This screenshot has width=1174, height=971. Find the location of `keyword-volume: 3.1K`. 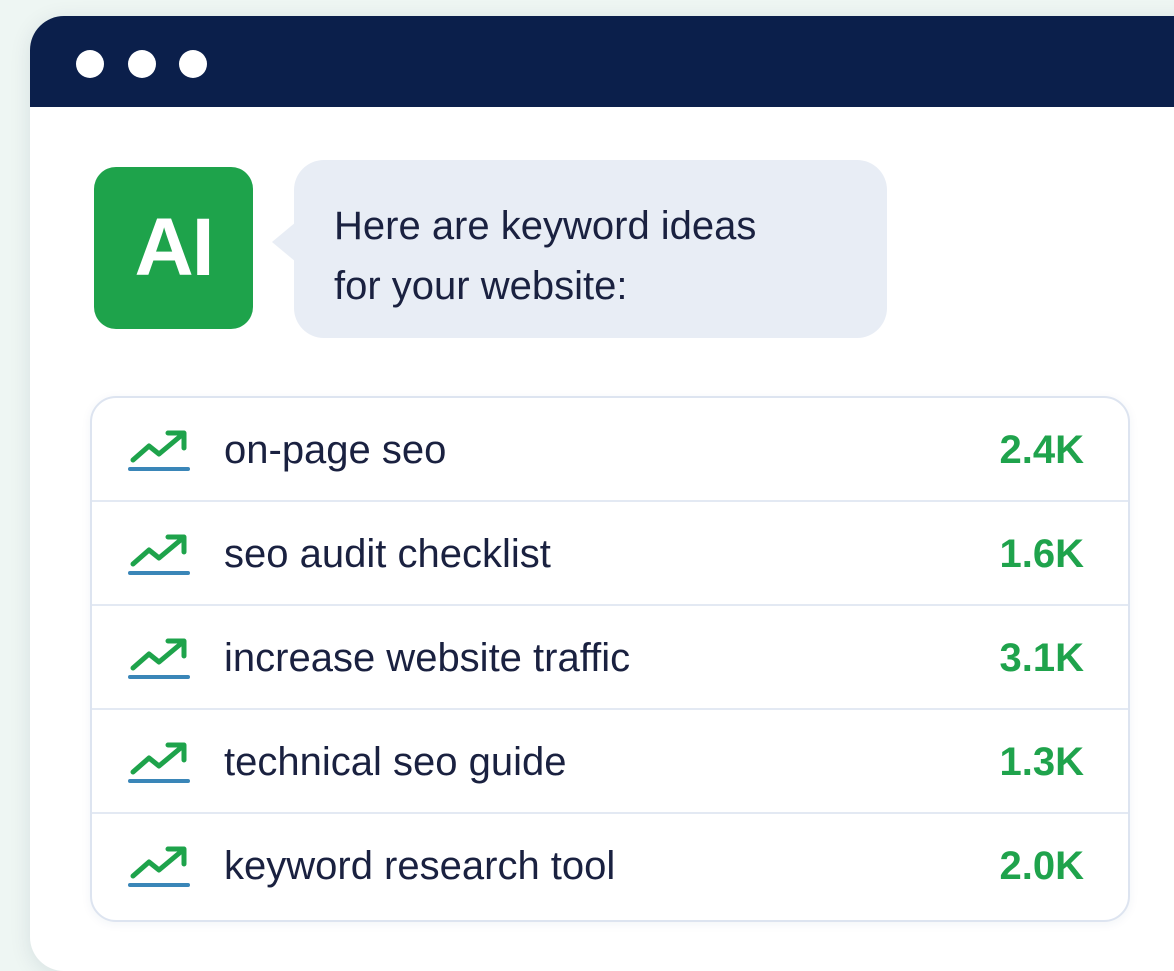

keyword-volume: 3.1K is located at coordinates (1042, 658).